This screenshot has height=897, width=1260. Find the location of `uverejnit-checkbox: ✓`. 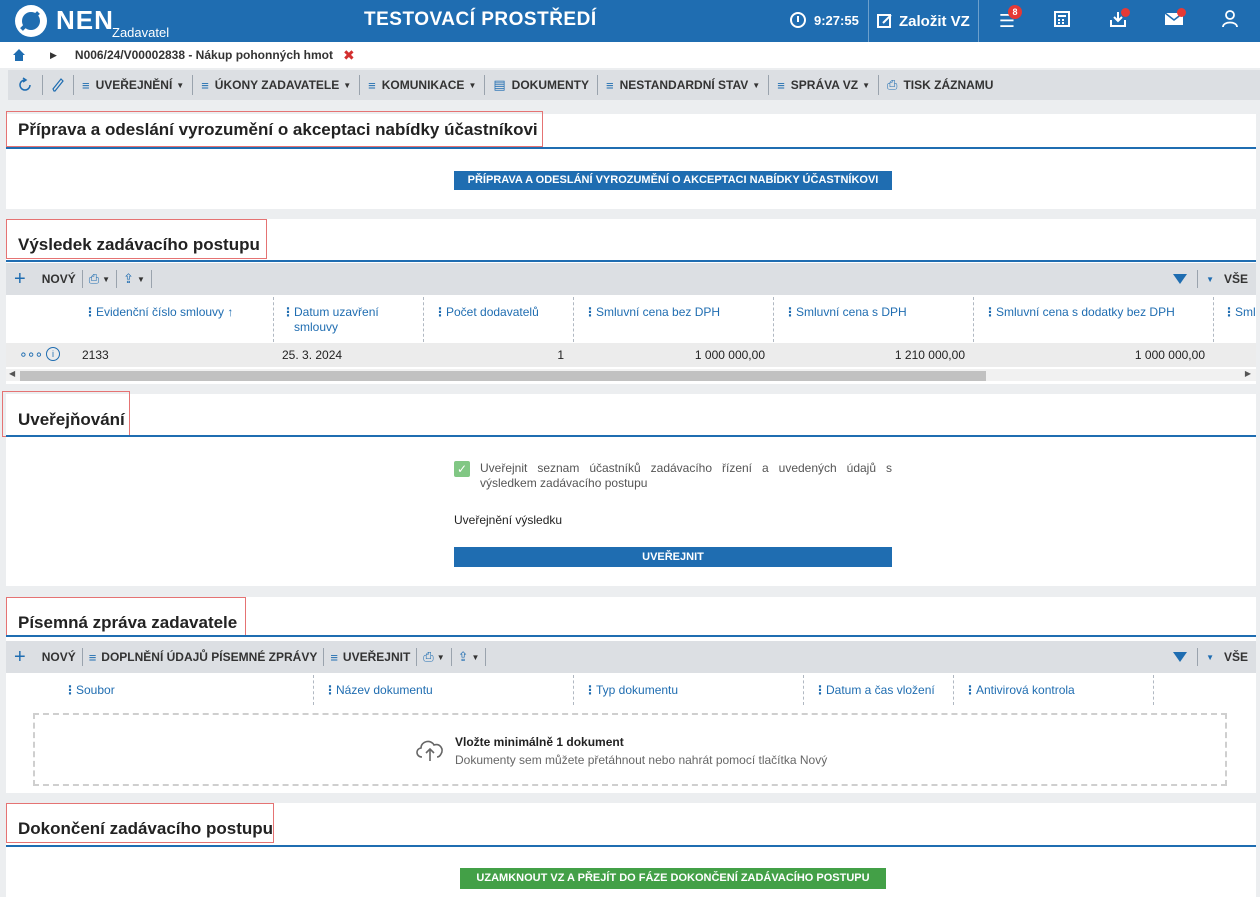

uverejnit-checkbox: ✓ is located at coordinates (462, 469).